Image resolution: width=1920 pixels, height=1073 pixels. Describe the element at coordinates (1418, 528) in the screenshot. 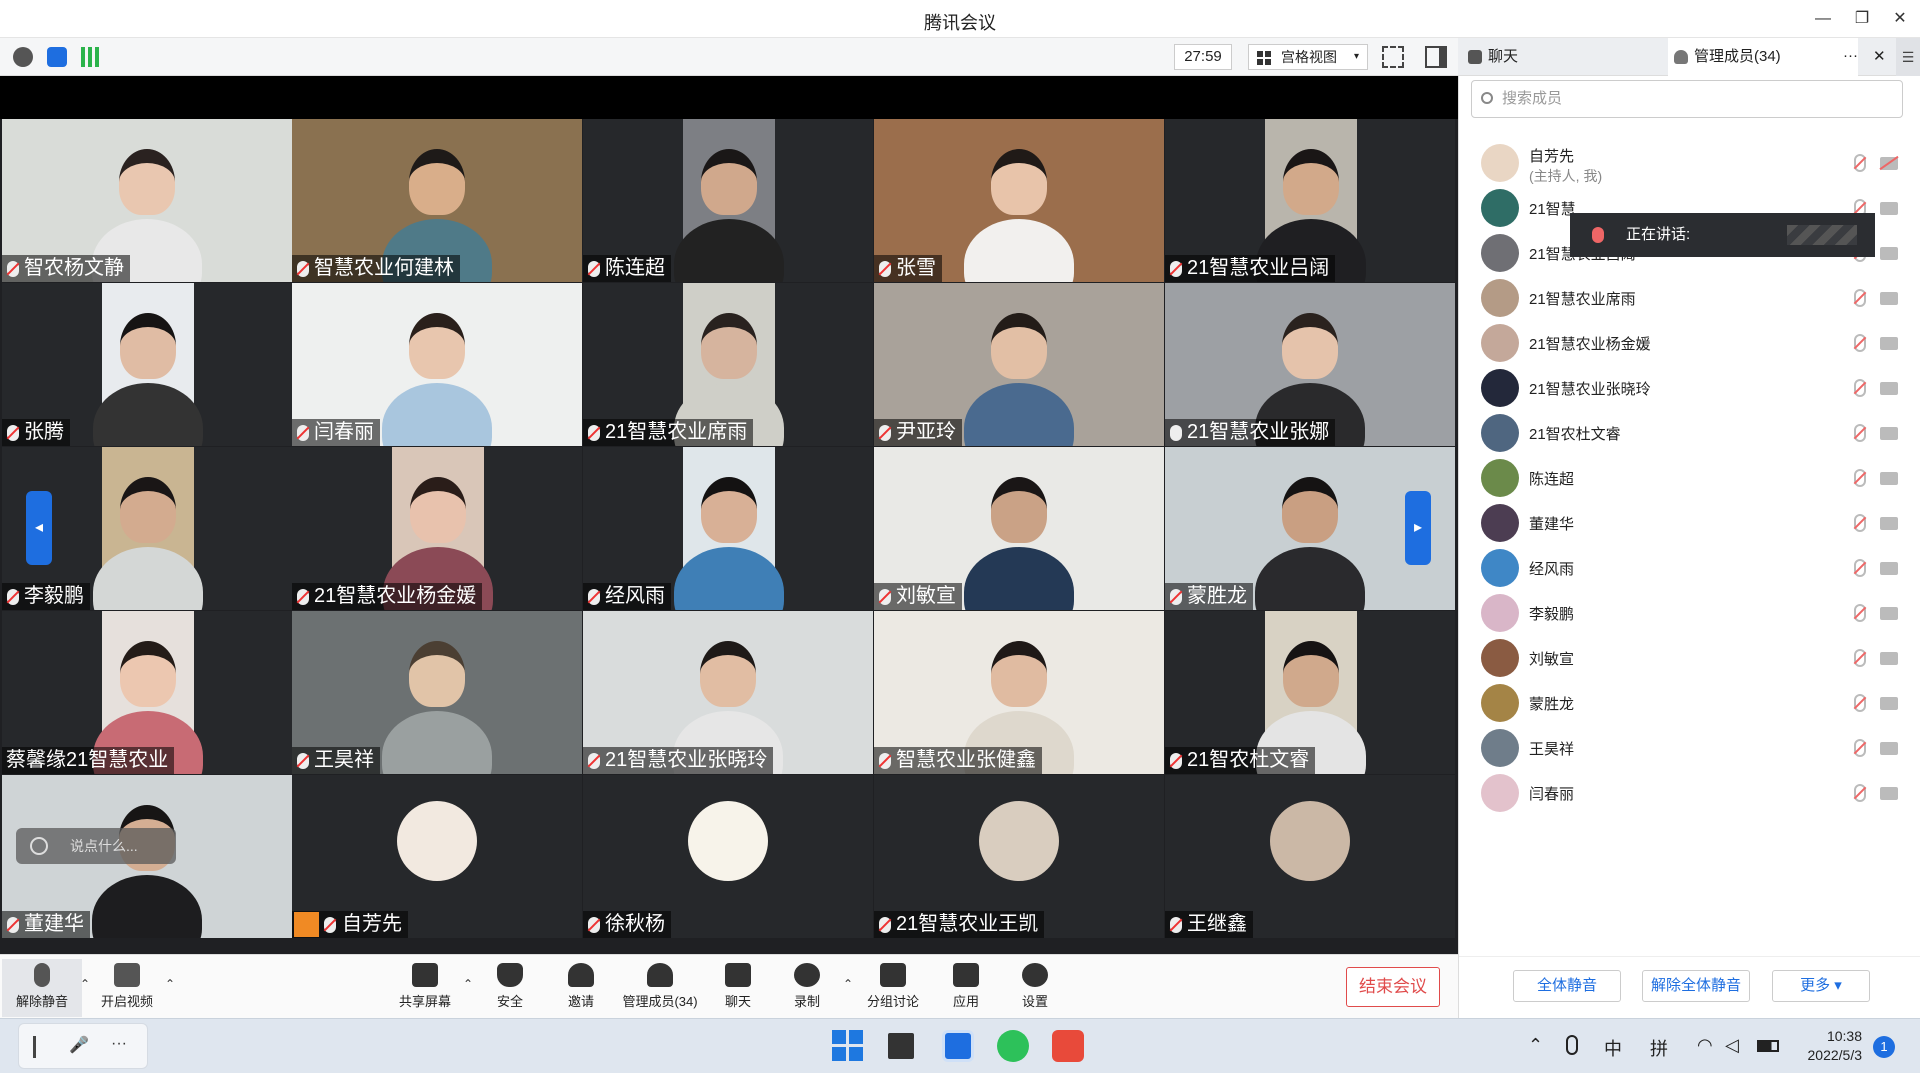

I see `next-page-button: ▸` at that location.